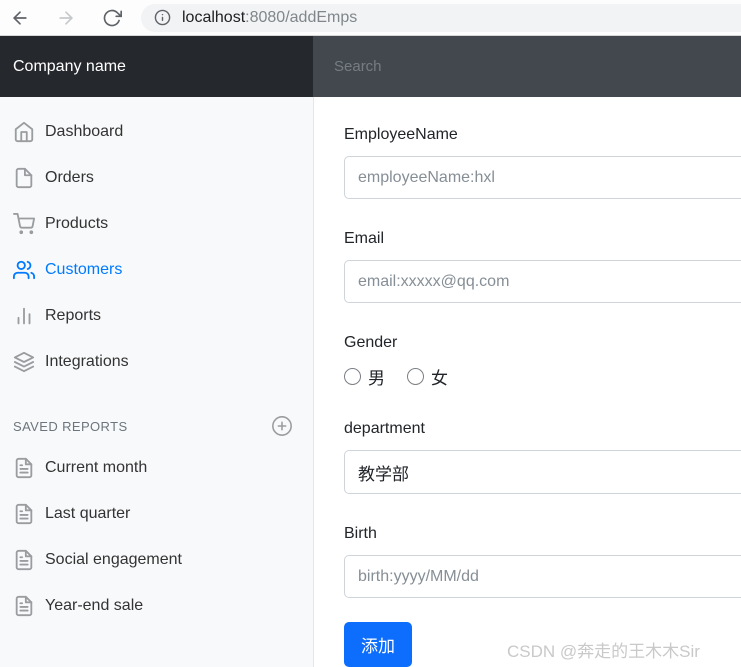 The image size is (741, 667). What do you see at coordinates (384, 428) in the screenshot?
I see `department-label: department` at bounding box center [384, 428].